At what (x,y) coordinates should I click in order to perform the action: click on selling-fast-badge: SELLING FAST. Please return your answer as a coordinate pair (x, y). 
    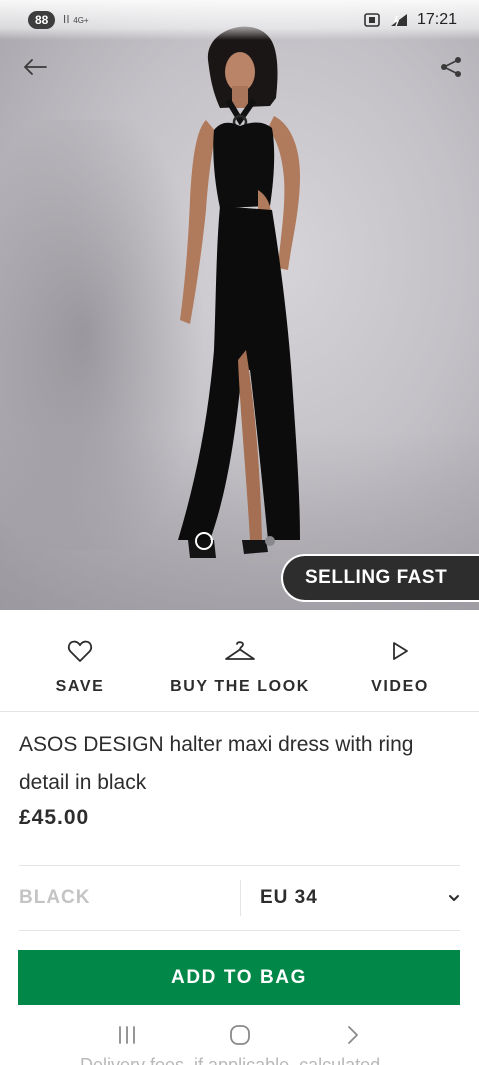
    Looking at the image, I should click on (380, 578).